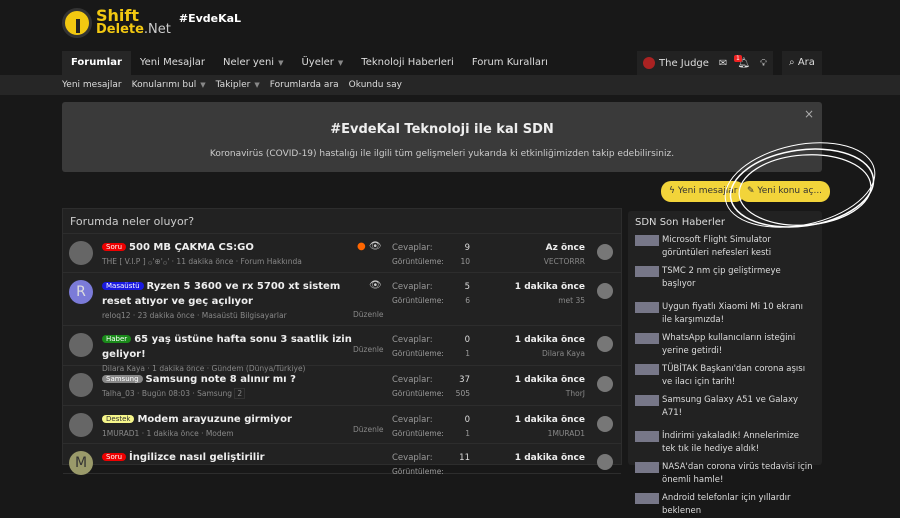 This screenshot has height=518, width=900. What do you see at coordinates (802, 63) in the screenshot?
I see `search-button: ⌕ Ara` at bounding box center [802, 63].